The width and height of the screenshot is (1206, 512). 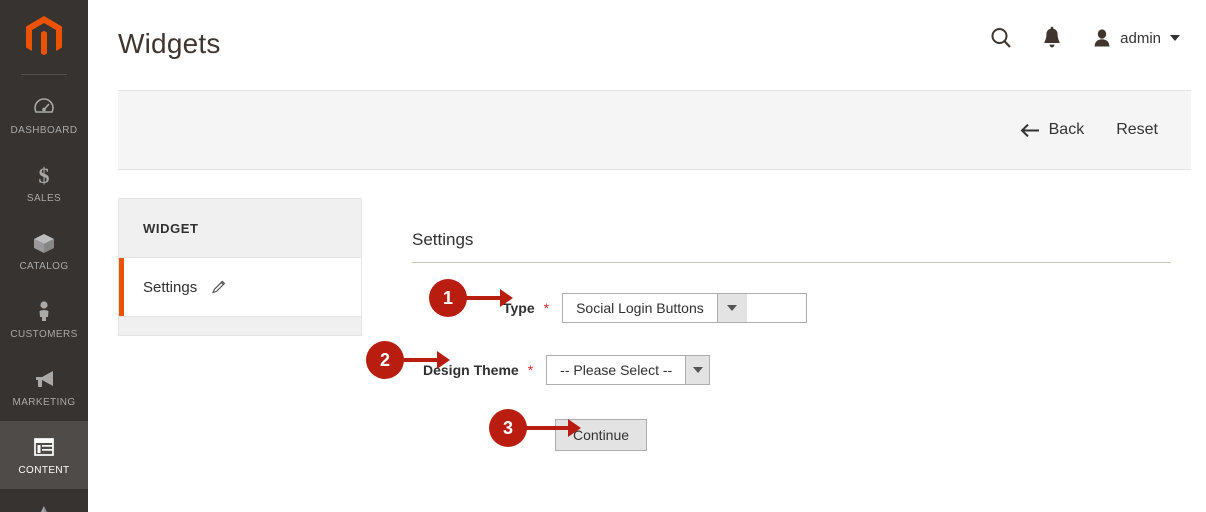 I want to click on sidebar-item-content: CONTENT, so click(x=44, y=455).